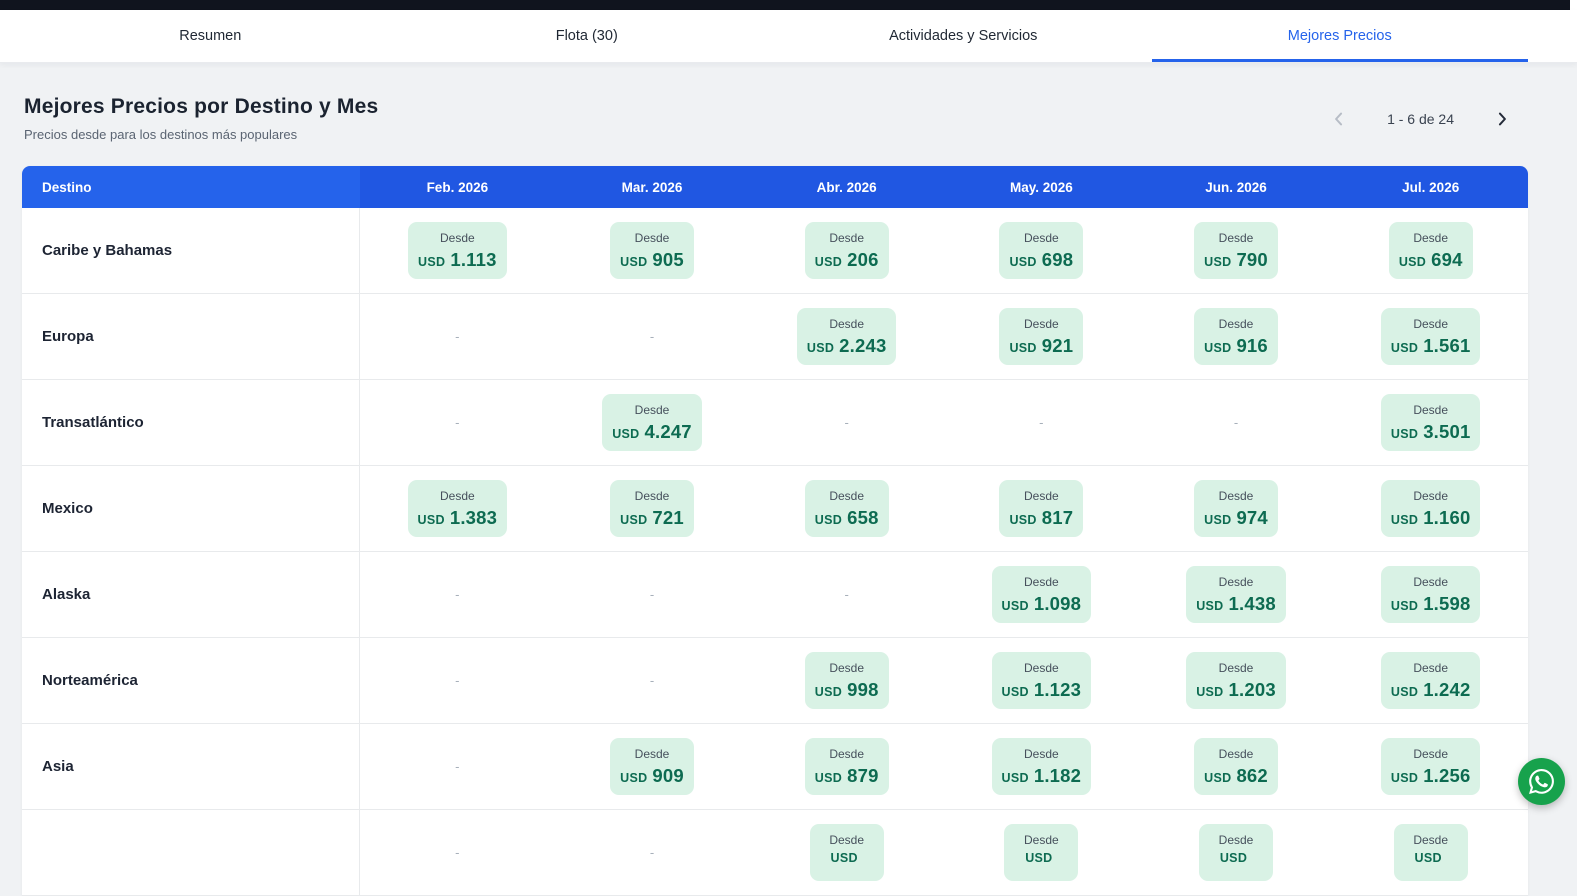 The width and height of the screenshot is (1577, 896). I want to click on scrollbar-track, so click(1573, 5).